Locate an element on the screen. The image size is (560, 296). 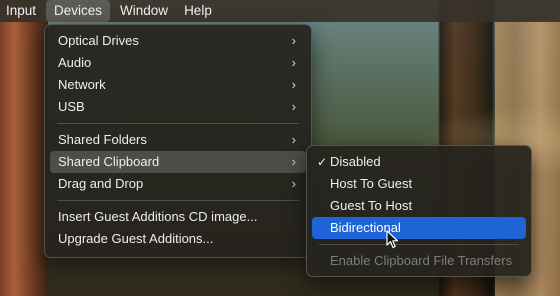
submenu-item-guest-to-host: Guest To Host is located at coordinates (419, 206).